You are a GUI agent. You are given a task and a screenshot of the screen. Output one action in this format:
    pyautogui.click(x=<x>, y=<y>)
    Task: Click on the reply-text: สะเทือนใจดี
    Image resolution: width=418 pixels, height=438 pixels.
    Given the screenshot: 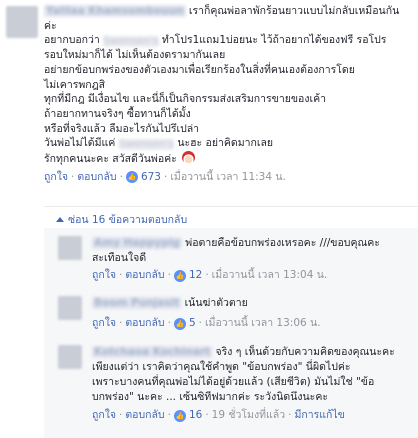 What is the action you would take?
    pyautogui.click(x=119, y=258)
    